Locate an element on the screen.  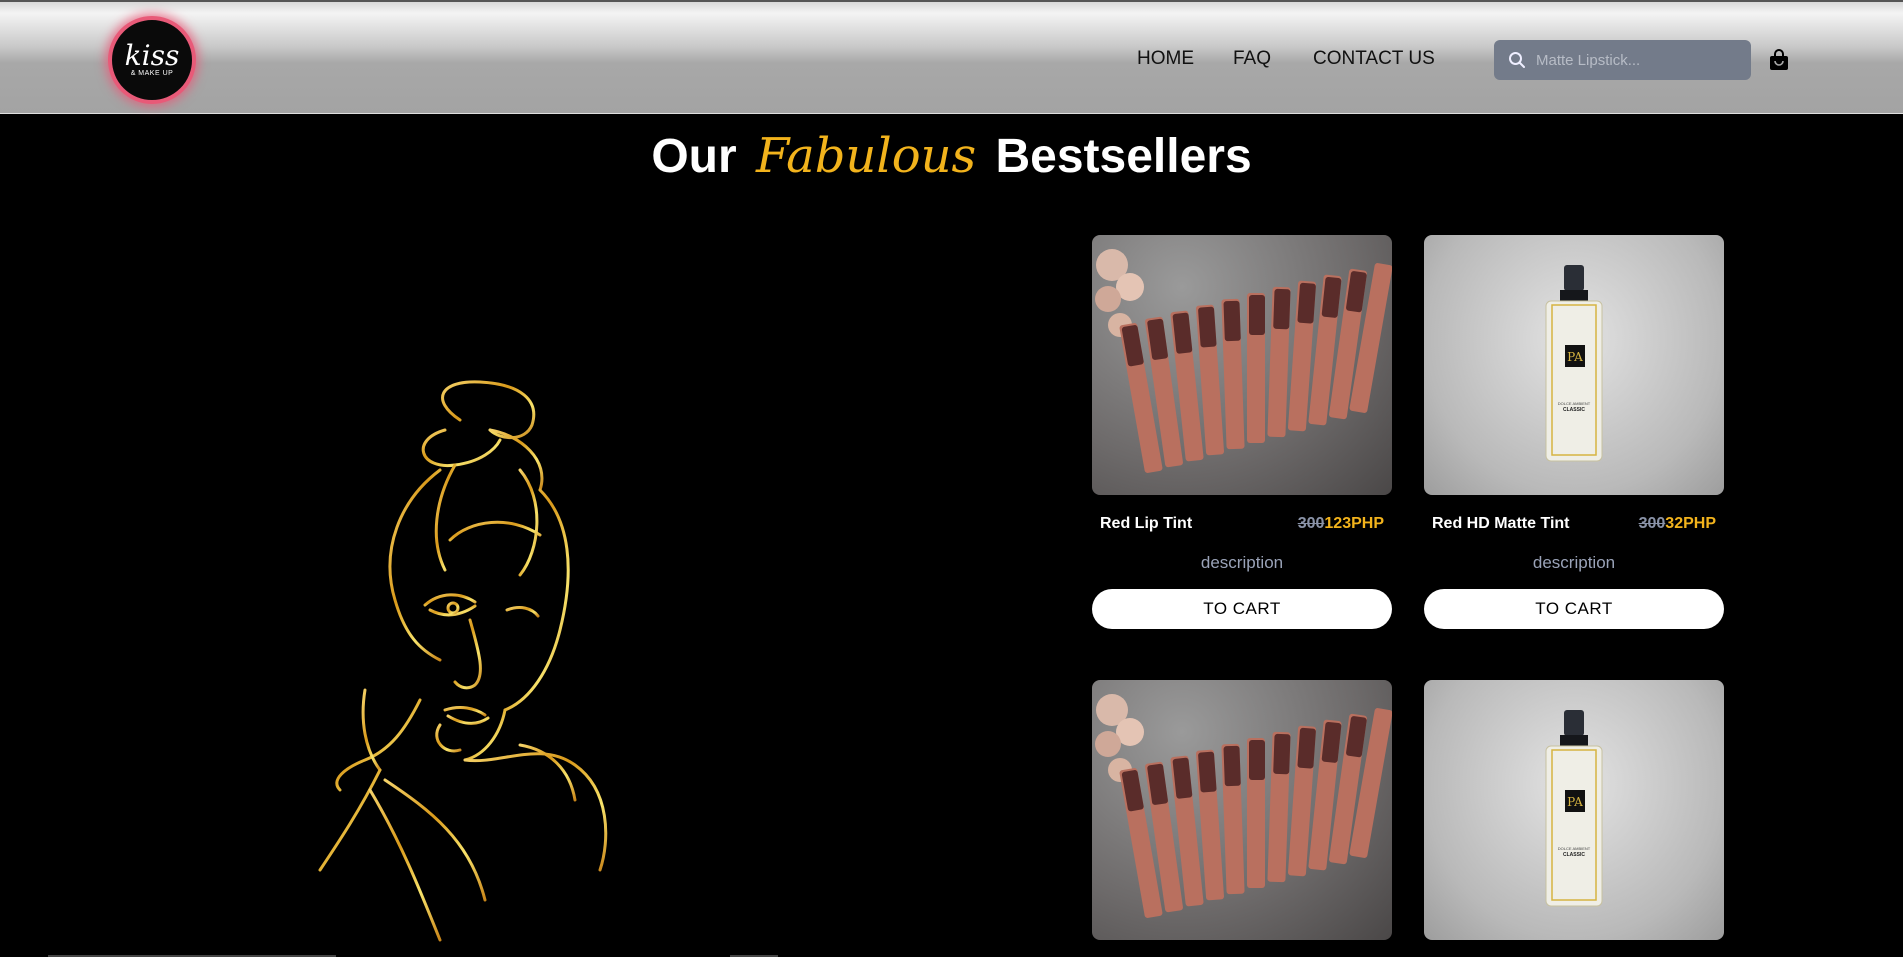
title-accent: Fabulous is located at coordinates (866, 156).